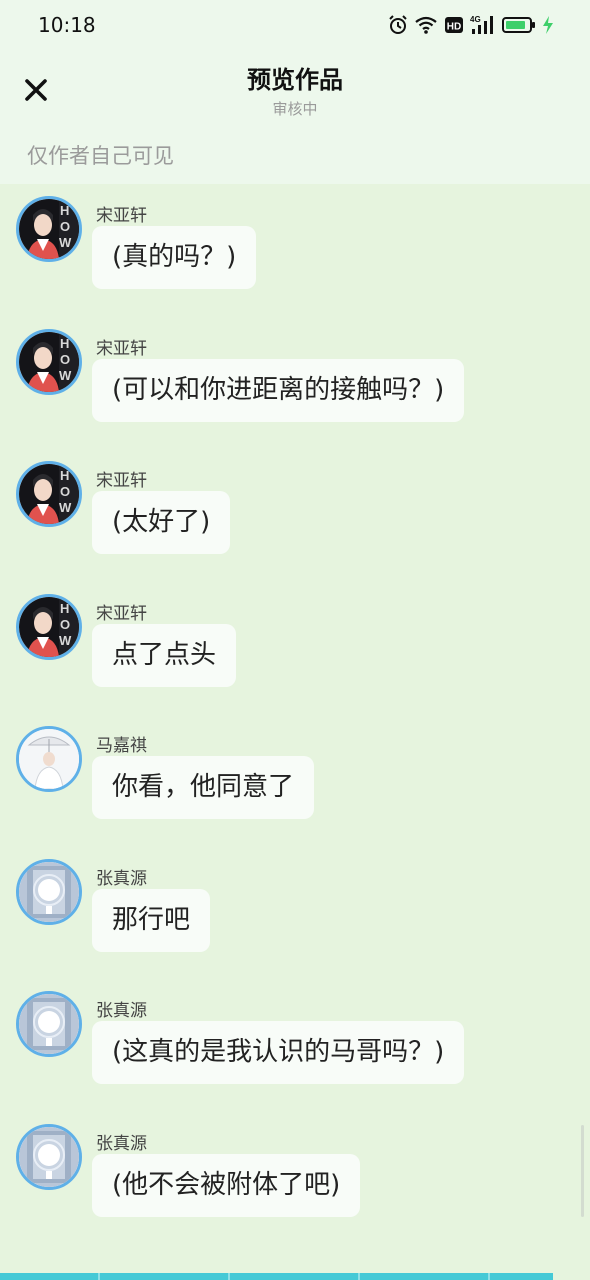  Describe the element at coordinates (174, 257) in the screenshot. I see `message-bubble: (真的吗？)` at that location.